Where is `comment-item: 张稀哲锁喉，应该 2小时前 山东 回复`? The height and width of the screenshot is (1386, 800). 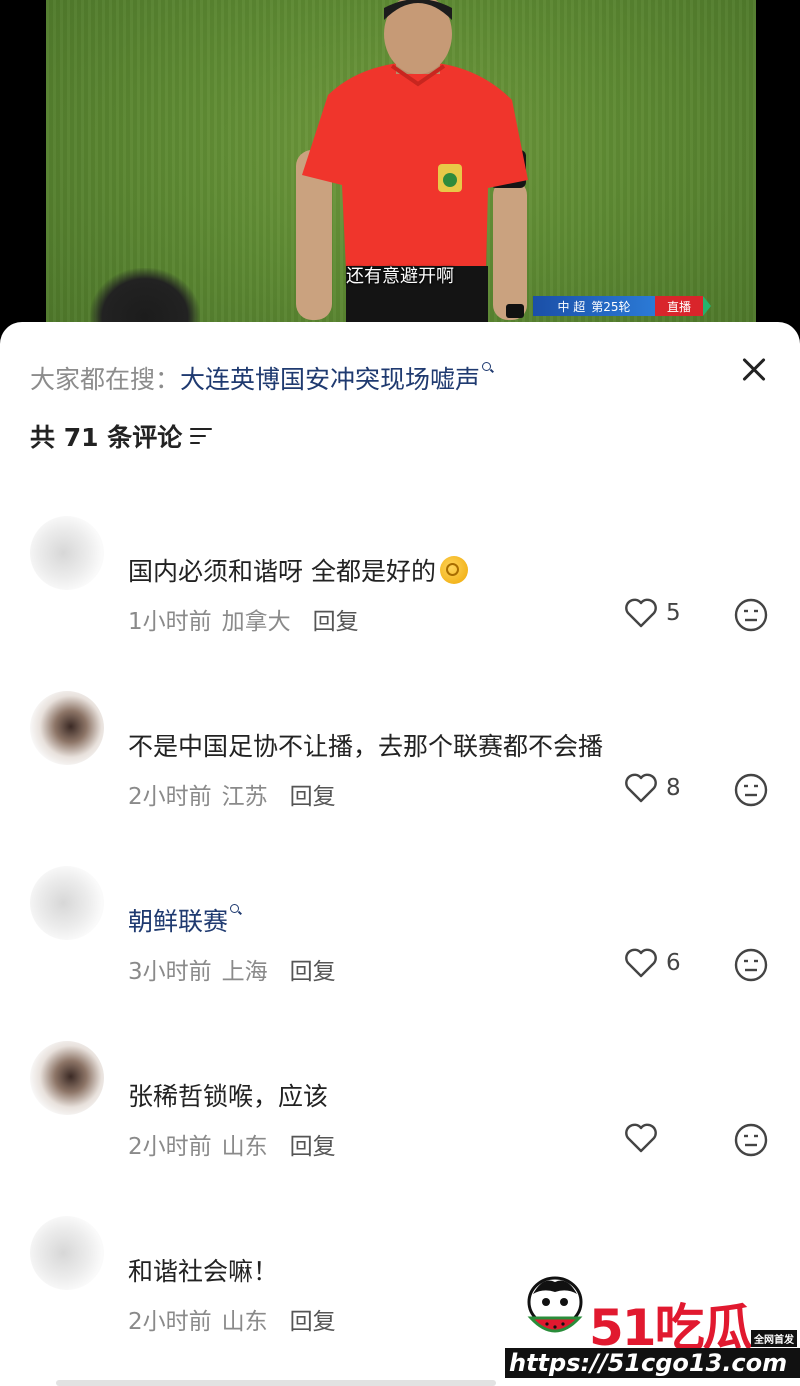 comment-item: 张稀哲锁喉，应该 2小时前 山东 回复 is located at coordinates (400, 1116).